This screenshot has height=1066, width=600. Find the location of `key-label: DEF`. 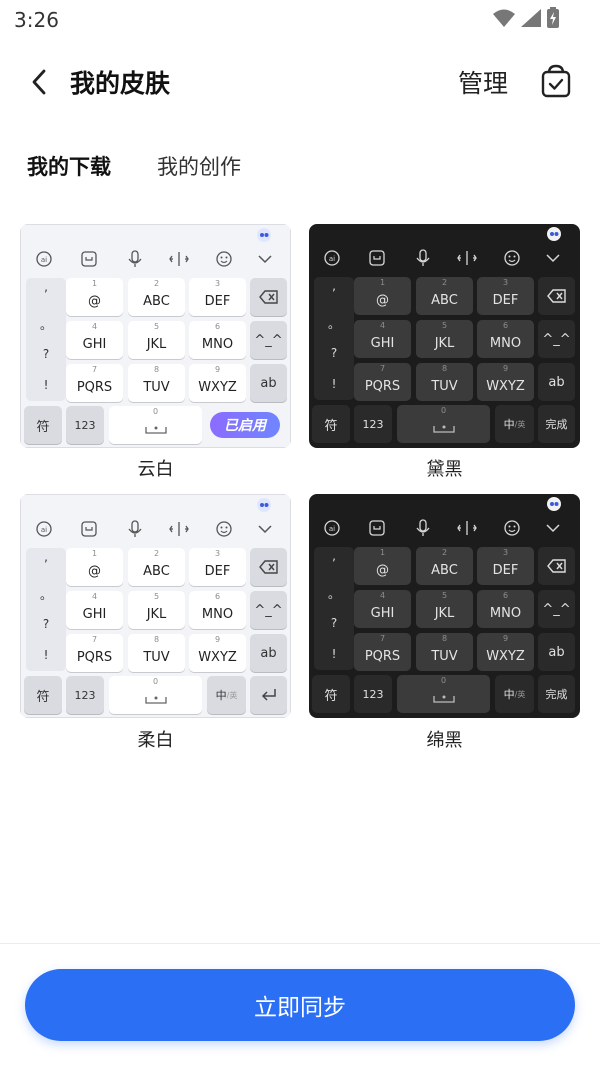

key-label: DEF is located at coordinates (505, 300).